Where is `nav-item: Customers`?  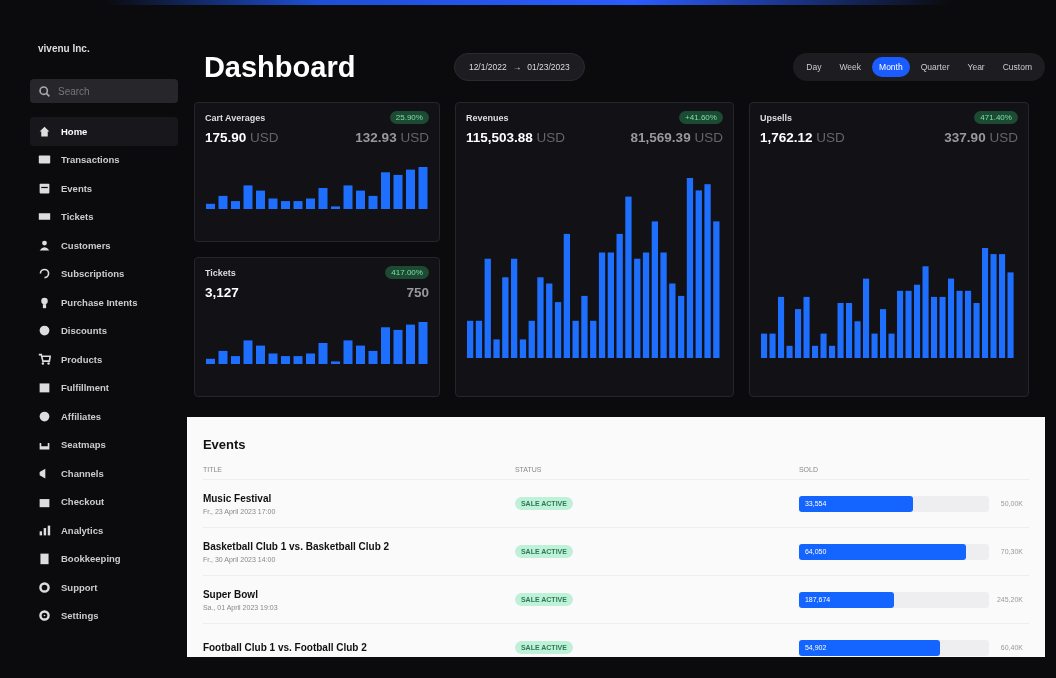
nav-item: Customers is located at coordinates (104, 245).